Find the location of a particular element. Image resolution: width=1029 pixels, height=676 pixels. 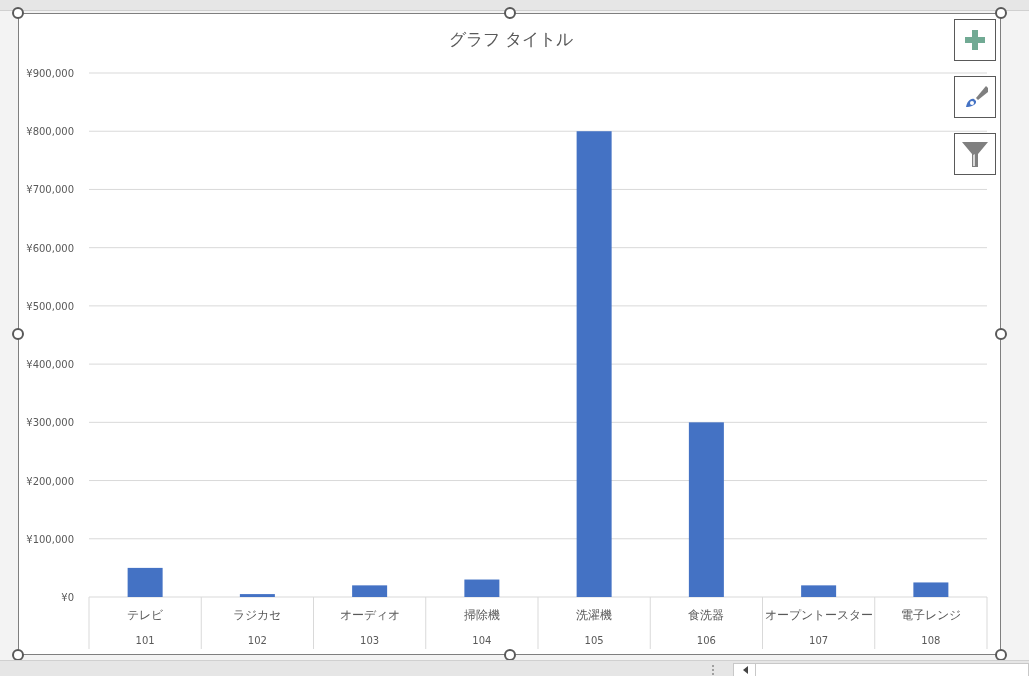

x-axis-code-label: 105 is located at coordinates (594, 640).